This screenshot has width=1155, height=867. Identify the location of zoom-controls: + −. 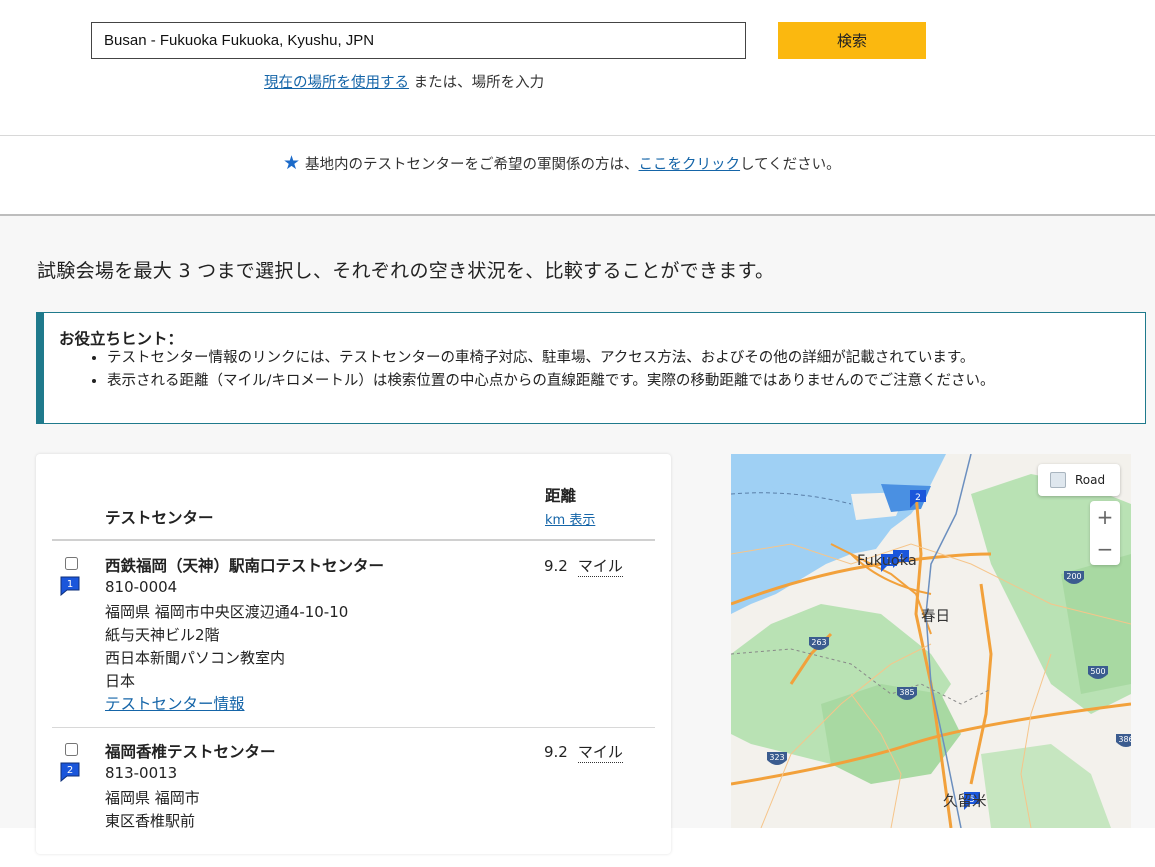
(1105, 533).